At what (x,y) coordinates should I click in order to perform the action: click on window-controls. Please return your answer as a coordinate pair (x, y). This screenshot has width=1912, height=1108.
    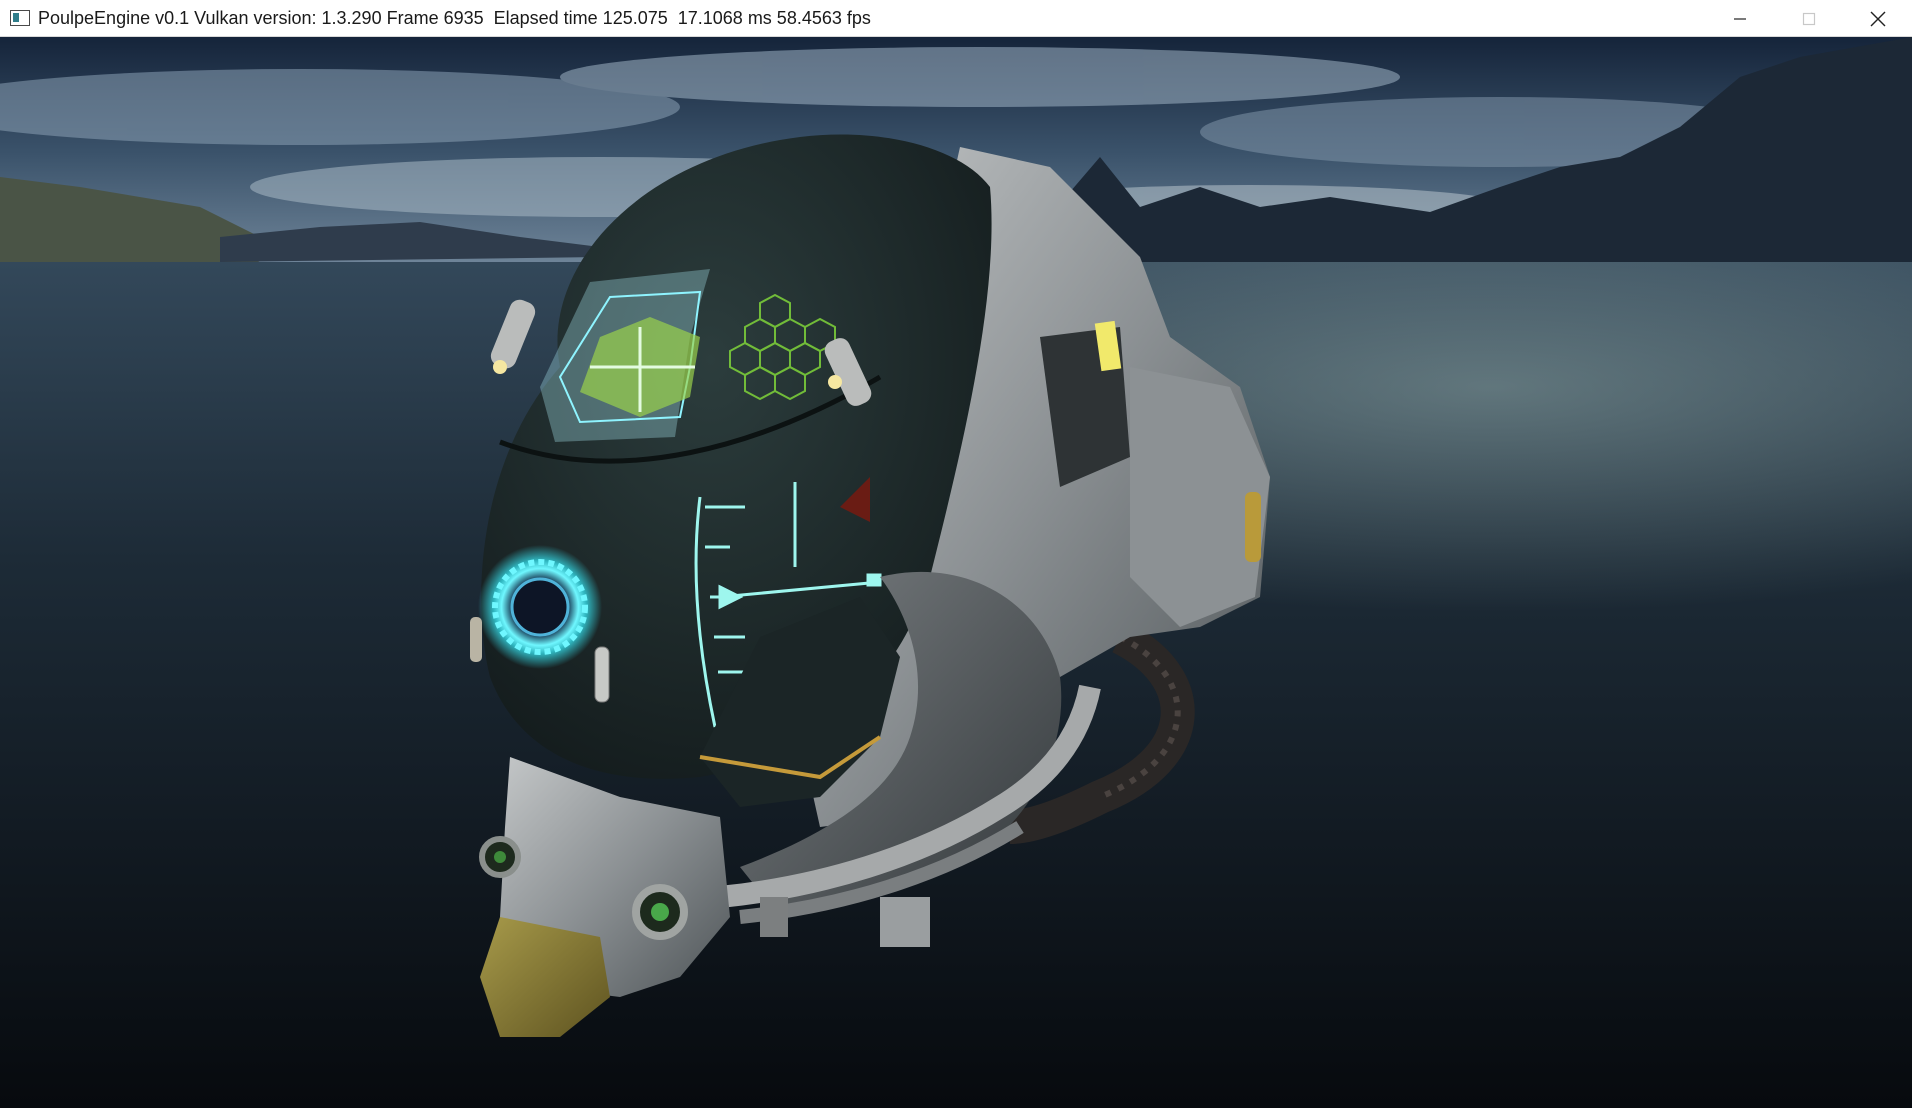
    Looking at the image, I should click on (1808, 18).